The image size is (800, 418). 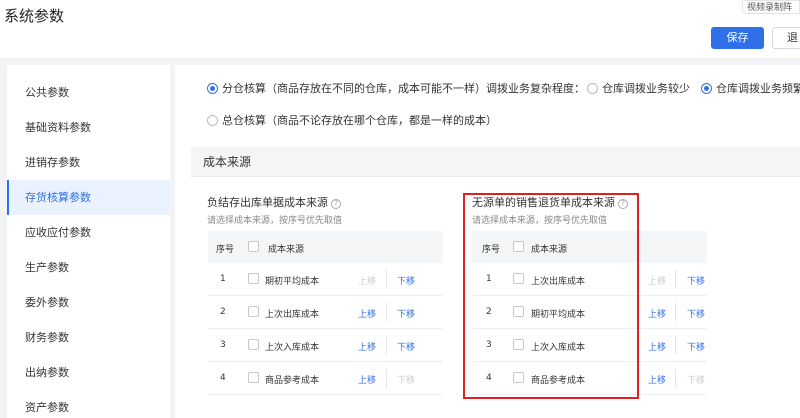 What do you see at coordinates (354, 88) in the screenshot?
I see `radio-split-warehouse-label: 分仓核算（商品存放在不同的仓库，成本可能不一样）` at bounding box center [354, 88].